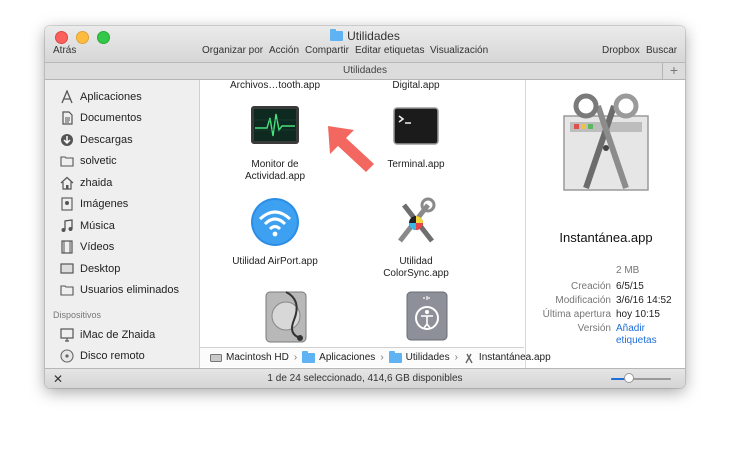 The height and width of the screenshot is (454, 730). I want to click on activity-monitor-icon, so click(275, 125).